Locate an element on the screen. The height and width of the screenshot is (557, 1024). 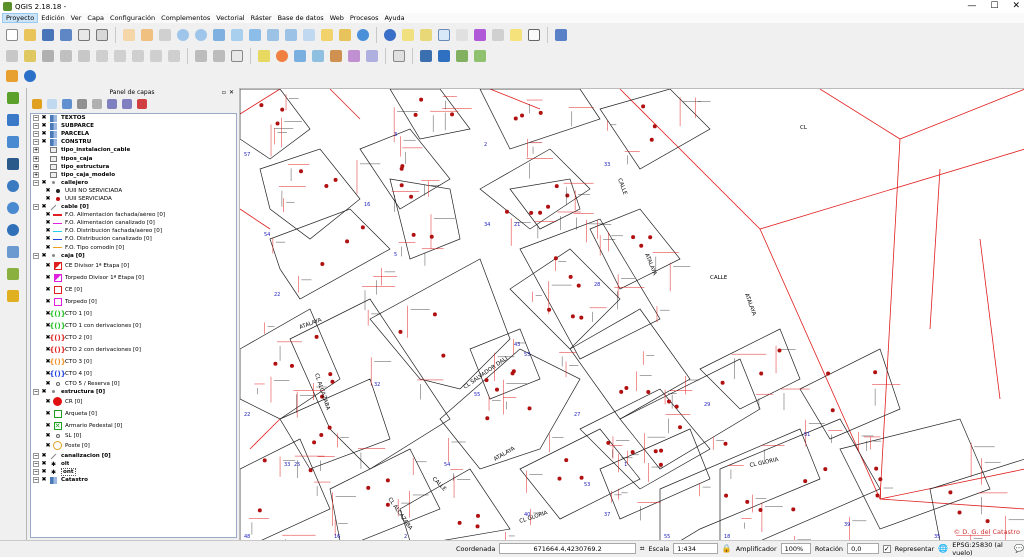
layer-catastro: − ✖ Catastro is located at coordinates (133, 480).